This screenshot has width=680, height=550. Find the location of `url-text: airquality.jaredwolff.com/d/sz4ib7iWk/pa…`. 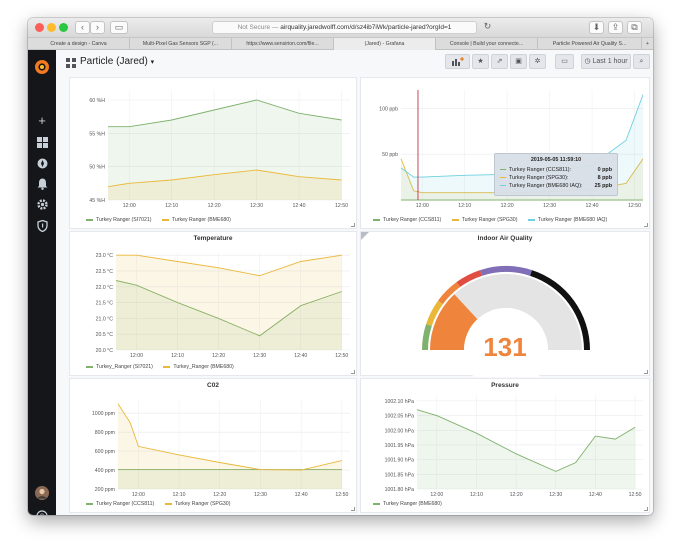

url-text: airquality.jaredwolff.com/d/sz4ib7iWk/pa… is located at coordinates (366, 27).